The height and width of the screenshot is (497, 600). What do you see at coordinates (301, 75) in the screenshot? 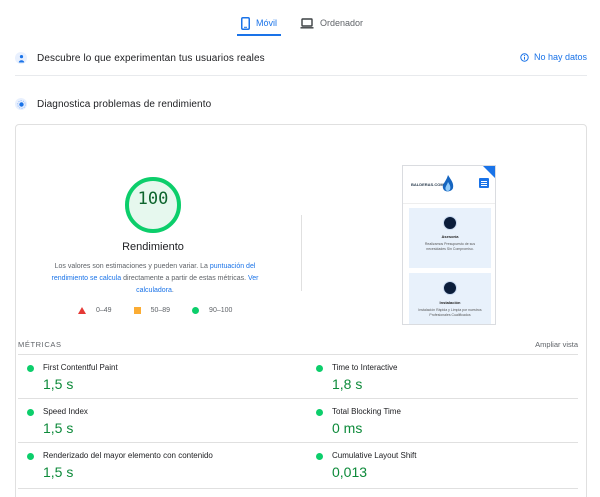
I see `section-divider` at bounding box center [301, 75].